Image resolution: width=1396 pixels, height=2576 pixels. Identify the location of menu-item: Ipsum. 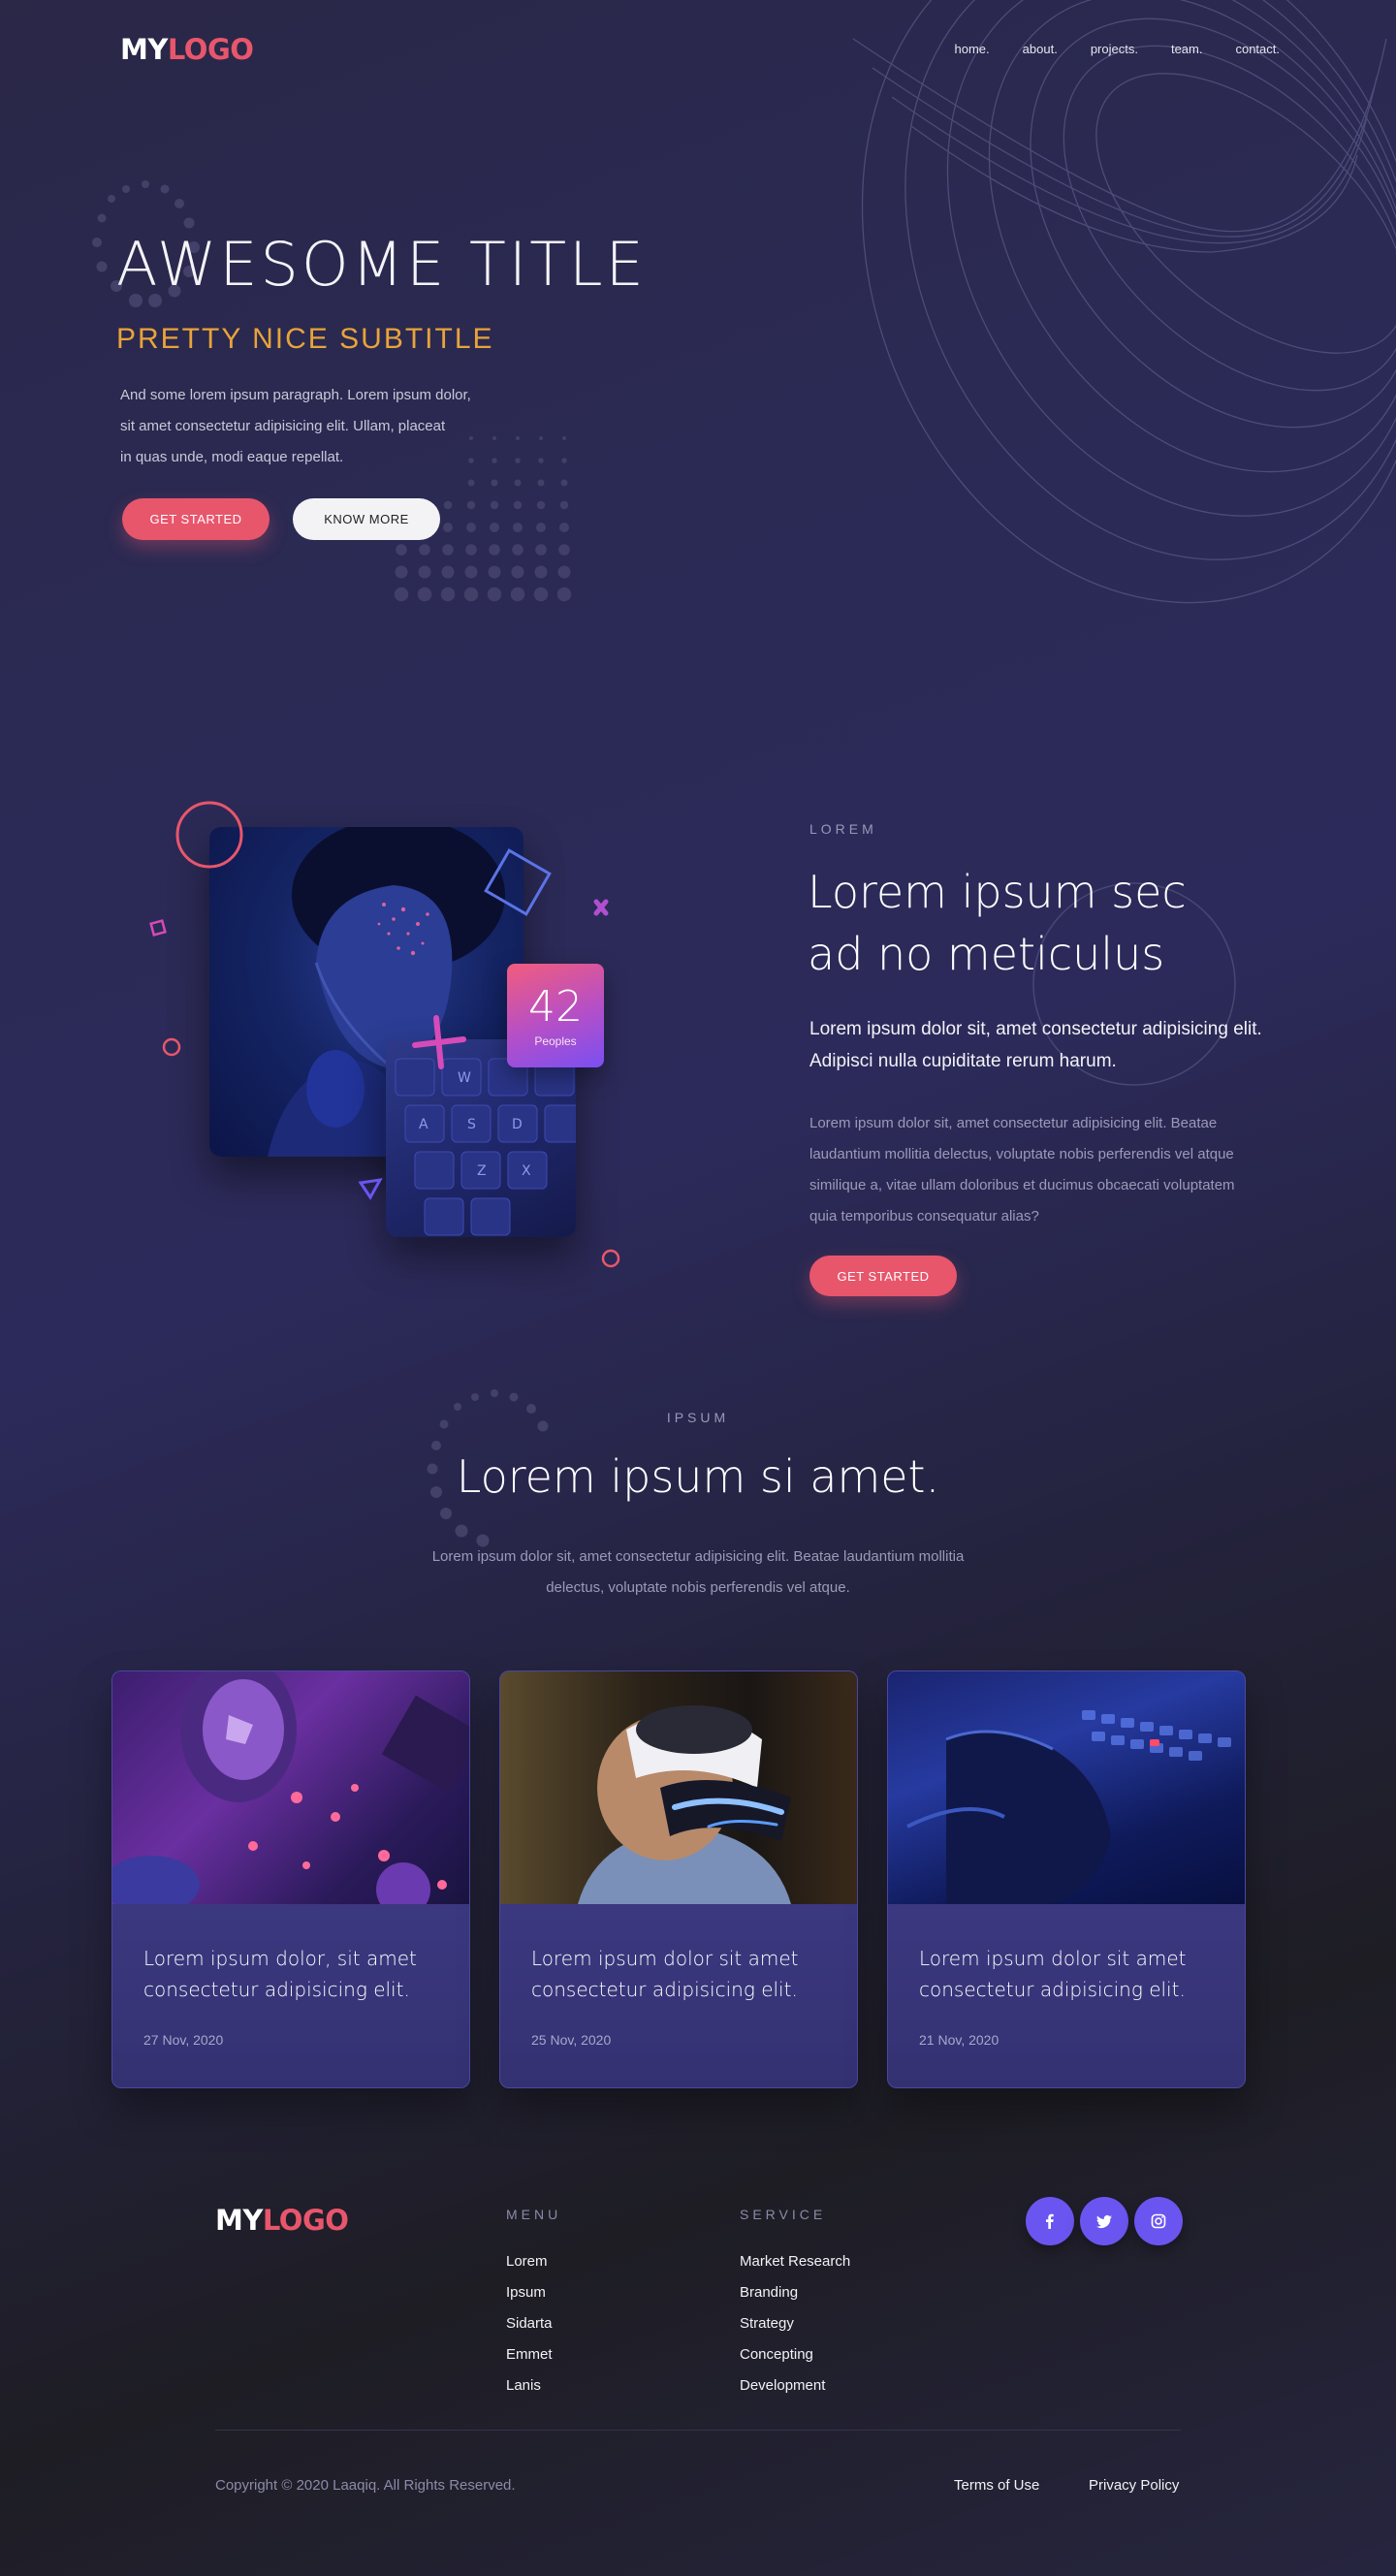
(529, 2292).